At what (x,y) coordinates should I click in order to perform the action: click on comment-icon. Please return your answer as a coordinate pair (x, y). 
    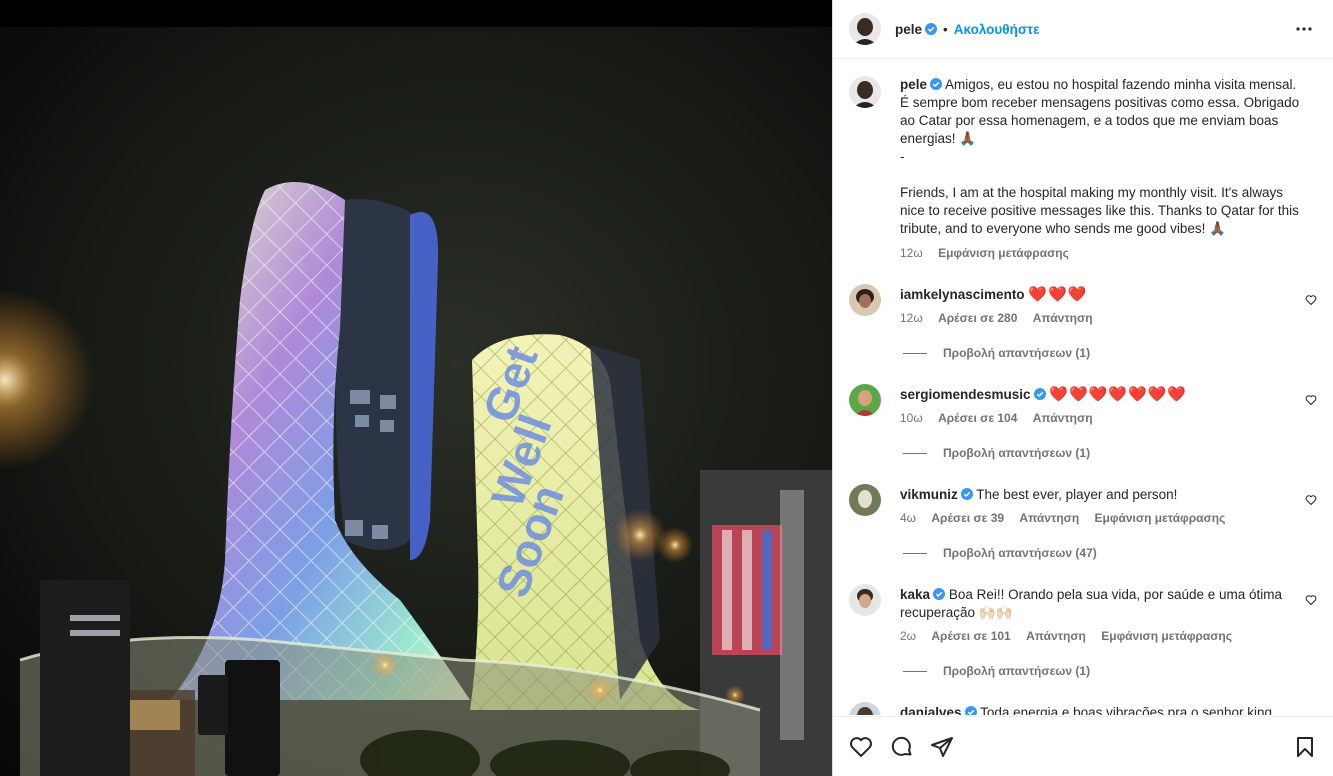
    Looking at the image, I should click on (902, 747).